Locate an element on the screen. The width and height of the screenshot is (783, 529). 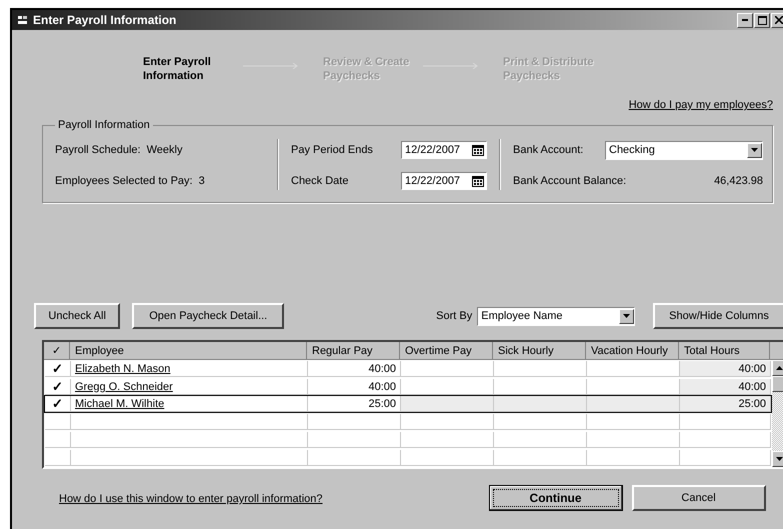
field-label: Payroll Schedule: is located at coordinates (98, 150).